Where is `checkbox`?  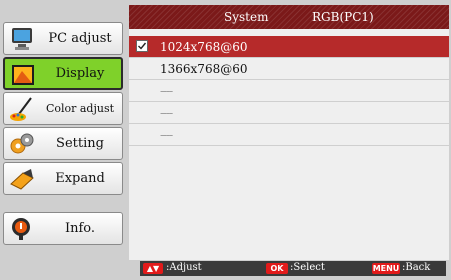 checkbox is located at coordinates (142, 46).